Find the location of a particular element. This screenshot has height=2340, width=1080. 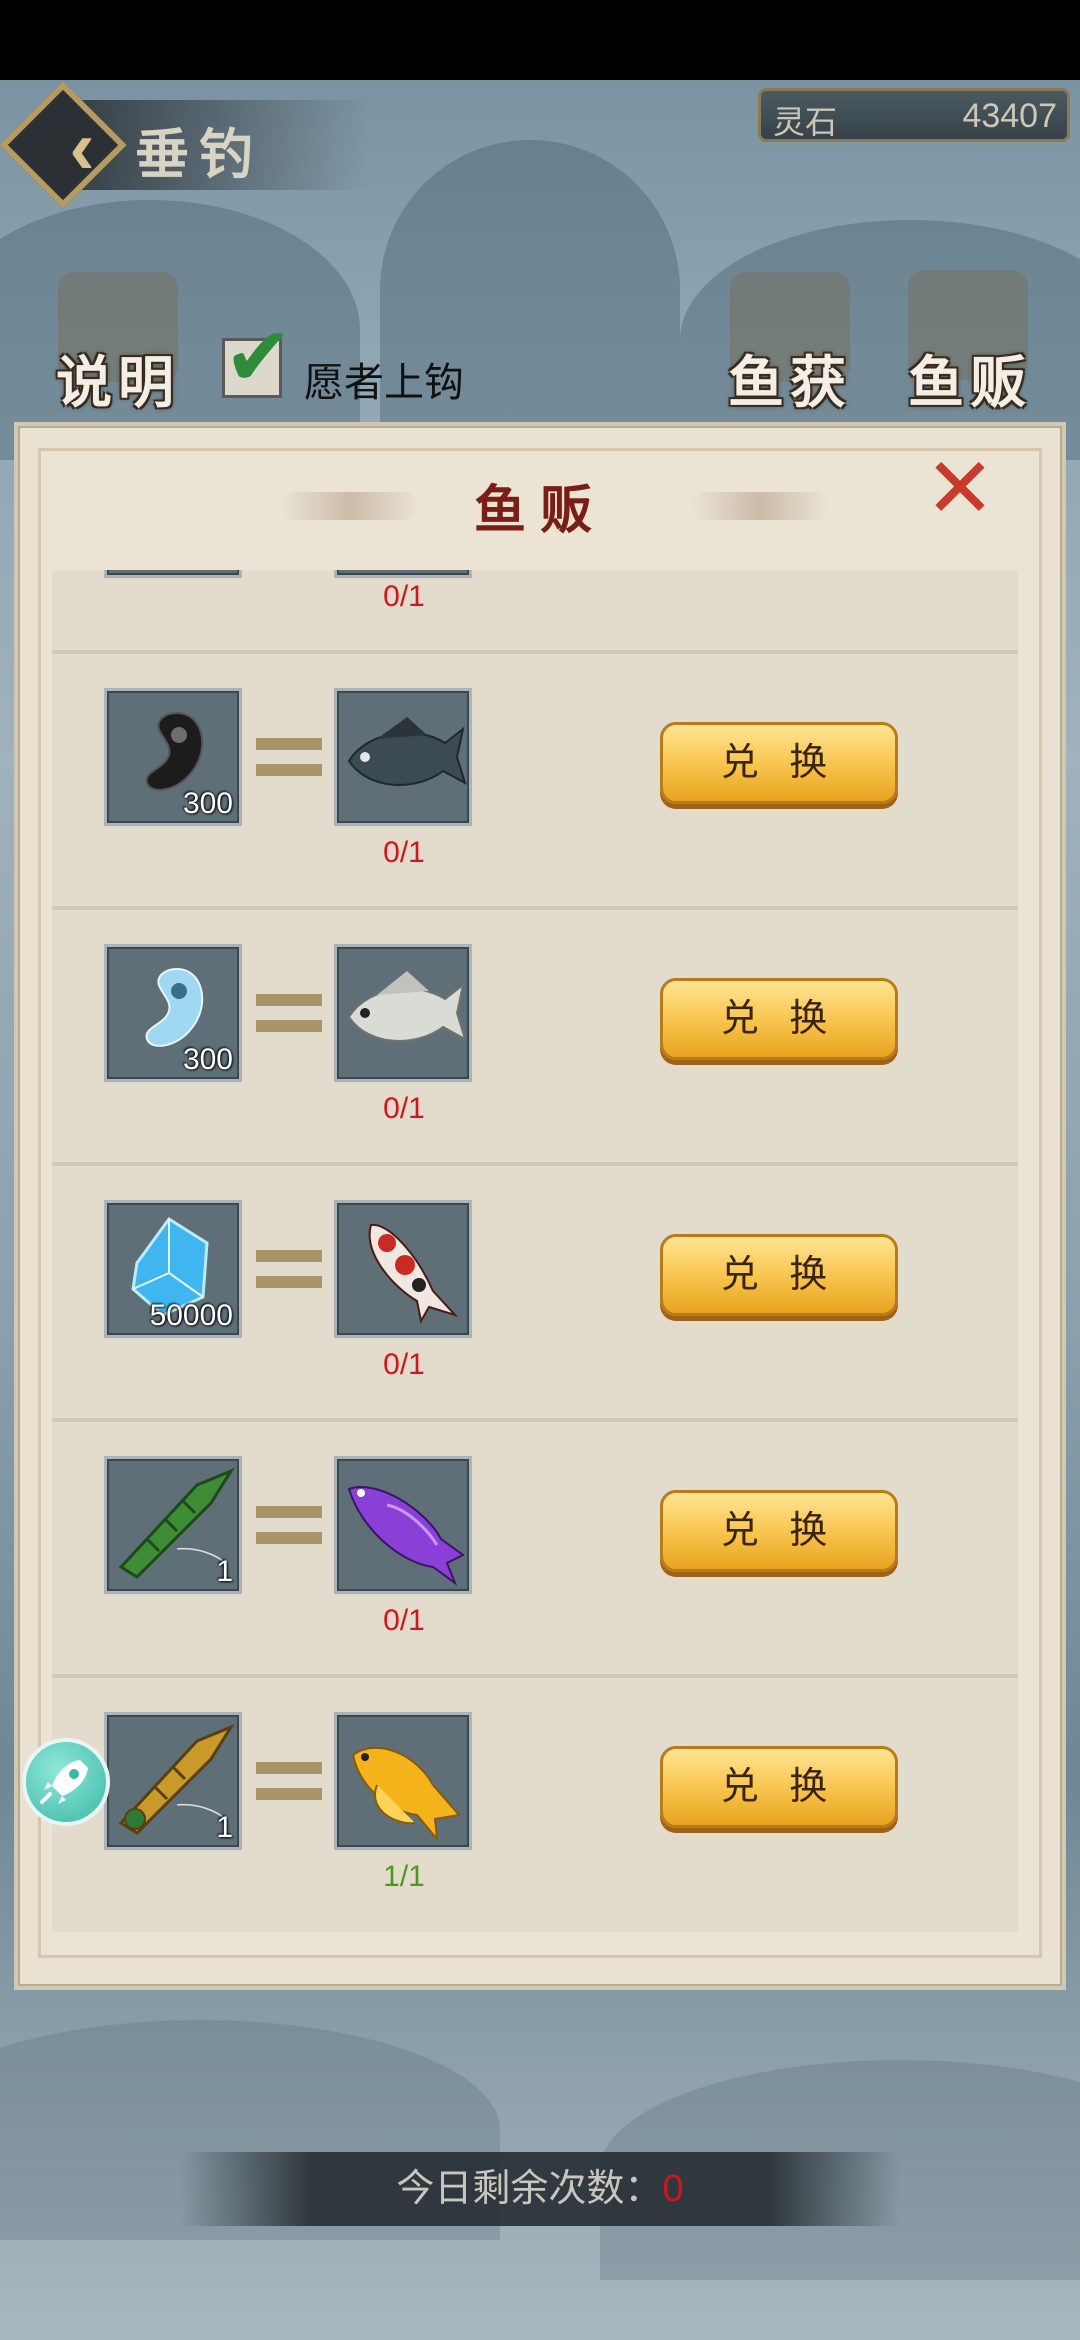

panel-title: 鱼贩 is located at coordinates (539, 510).